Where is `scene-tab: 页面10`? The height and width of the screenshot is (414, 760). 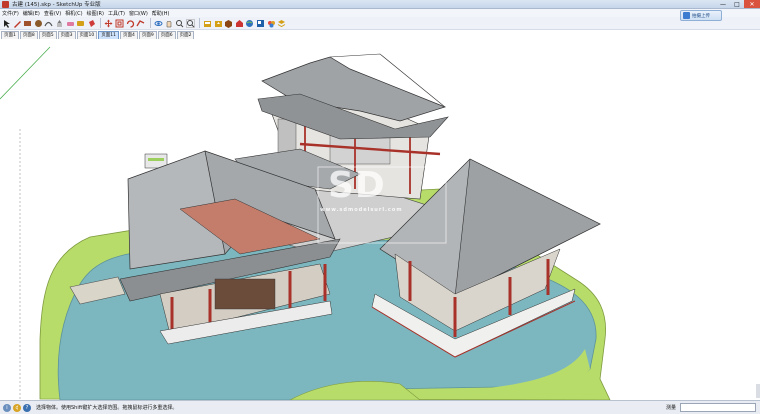 scene-tab: 页面10 is located at coordinates (87, 34).